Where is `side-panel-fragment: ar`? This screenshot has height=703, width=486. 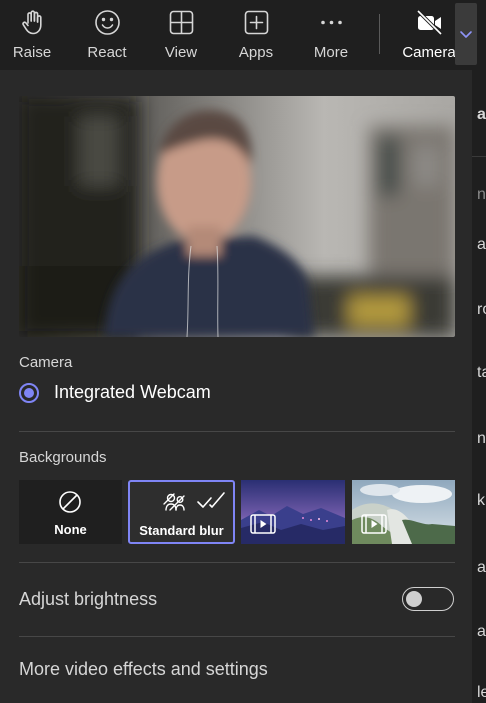 side-panel-fragment: ar is located at coordinates (481, 244).